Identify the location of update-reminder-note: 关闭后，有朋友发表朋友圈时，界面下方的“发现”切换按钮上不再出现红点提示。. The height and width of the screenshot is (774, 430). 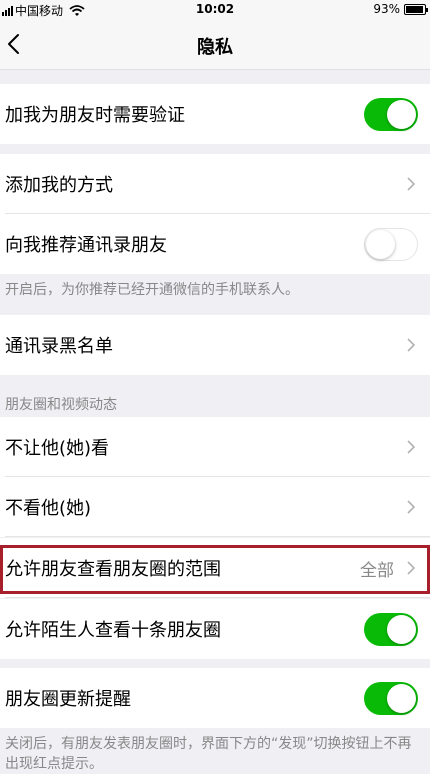
(208, 754).